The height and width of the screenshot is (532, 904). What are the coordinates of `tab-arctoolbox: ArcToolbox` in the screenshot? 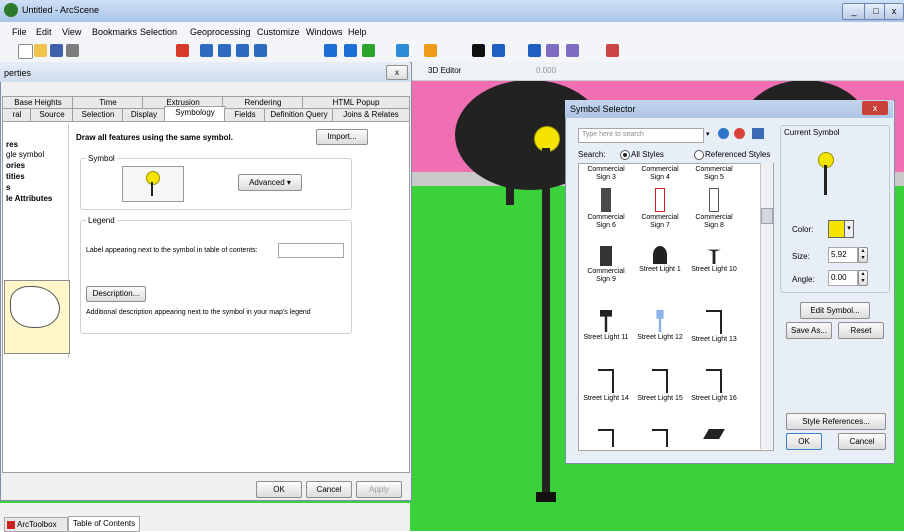 It's located at (36, 524).